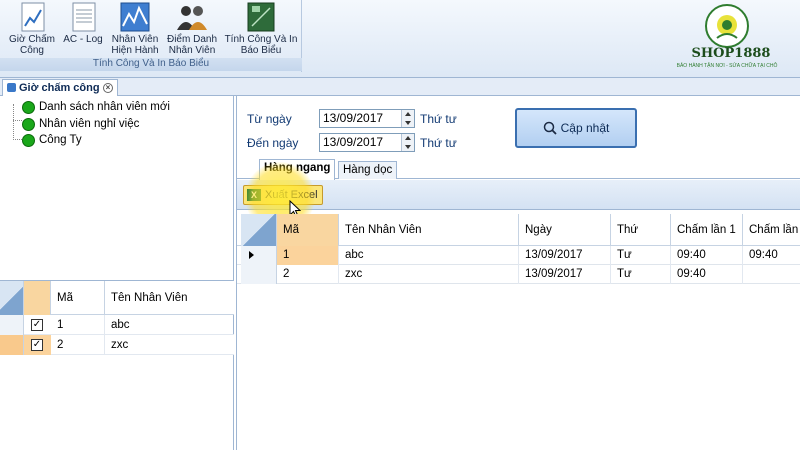  Describe the element at coordinates (151, 64) in the screenshot. I see `ribbon-group-caption: Tính Công Và In Báo Biểu` at that location.